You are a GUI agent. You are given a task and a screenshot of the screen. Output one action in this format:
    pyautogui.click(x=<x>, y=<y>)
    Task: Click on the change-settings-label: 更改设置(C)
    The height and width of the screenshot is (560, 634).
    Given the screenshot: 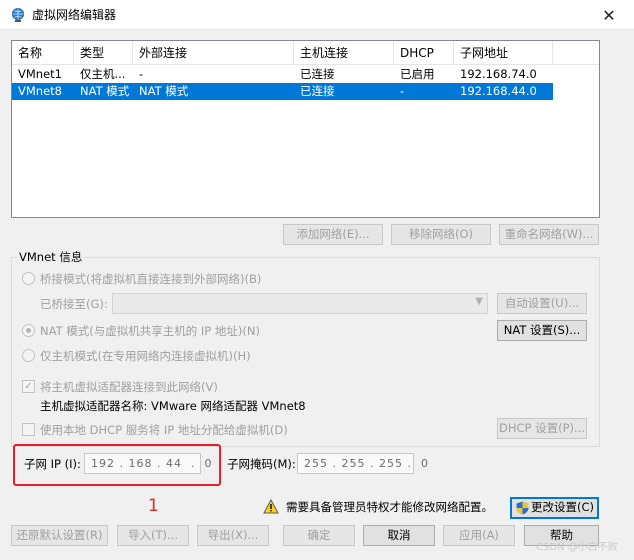 What is the action you would take?
    pyautogui.click(x=562, y=507)
    